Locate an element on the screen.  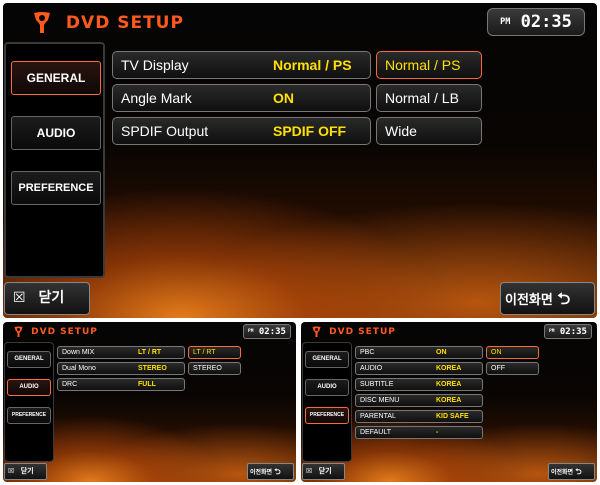
setting-value: - is located at coordinates (437, 432).